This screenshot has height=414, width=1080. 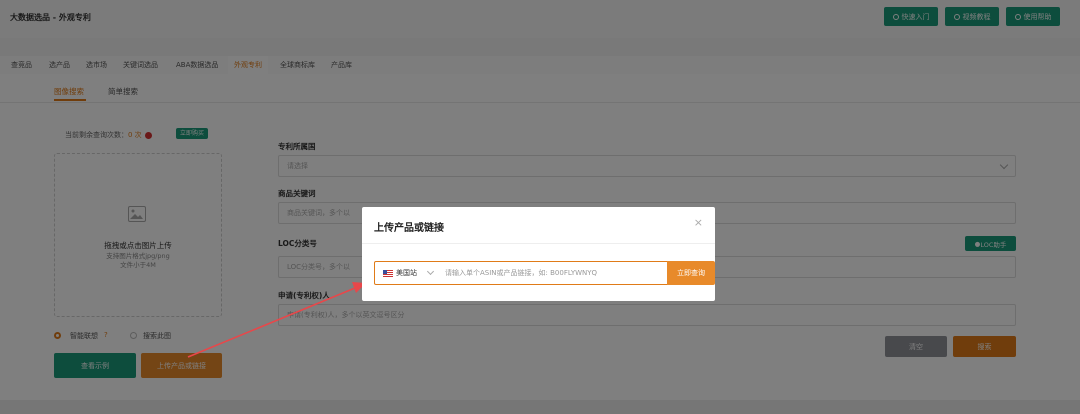 I want to click on asin-input-group: 美国站 请输入单个ASIN或产品链接，如: B00FLYWNYQ 立即查询, so click(x=544, y=273).